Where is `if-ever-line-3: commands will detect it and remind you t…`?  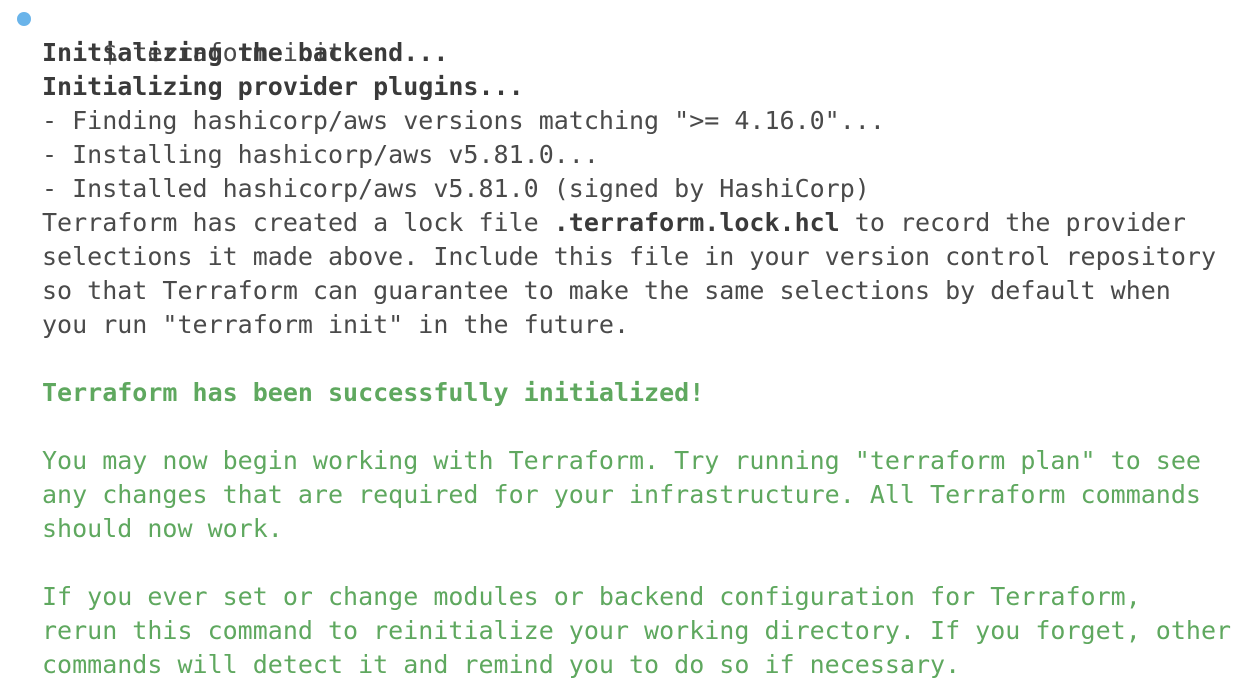
if-ever-line-3: commands will detect it and remind you t… is located at coordinates (501, 664).